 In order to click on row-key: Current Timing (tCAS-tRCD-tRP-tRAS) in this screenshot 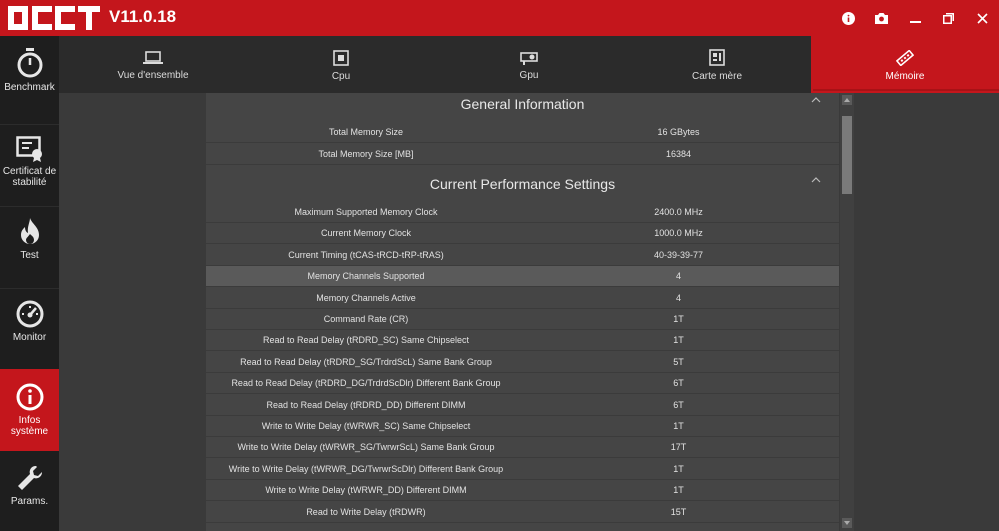, I will do `click(366, 254)`.